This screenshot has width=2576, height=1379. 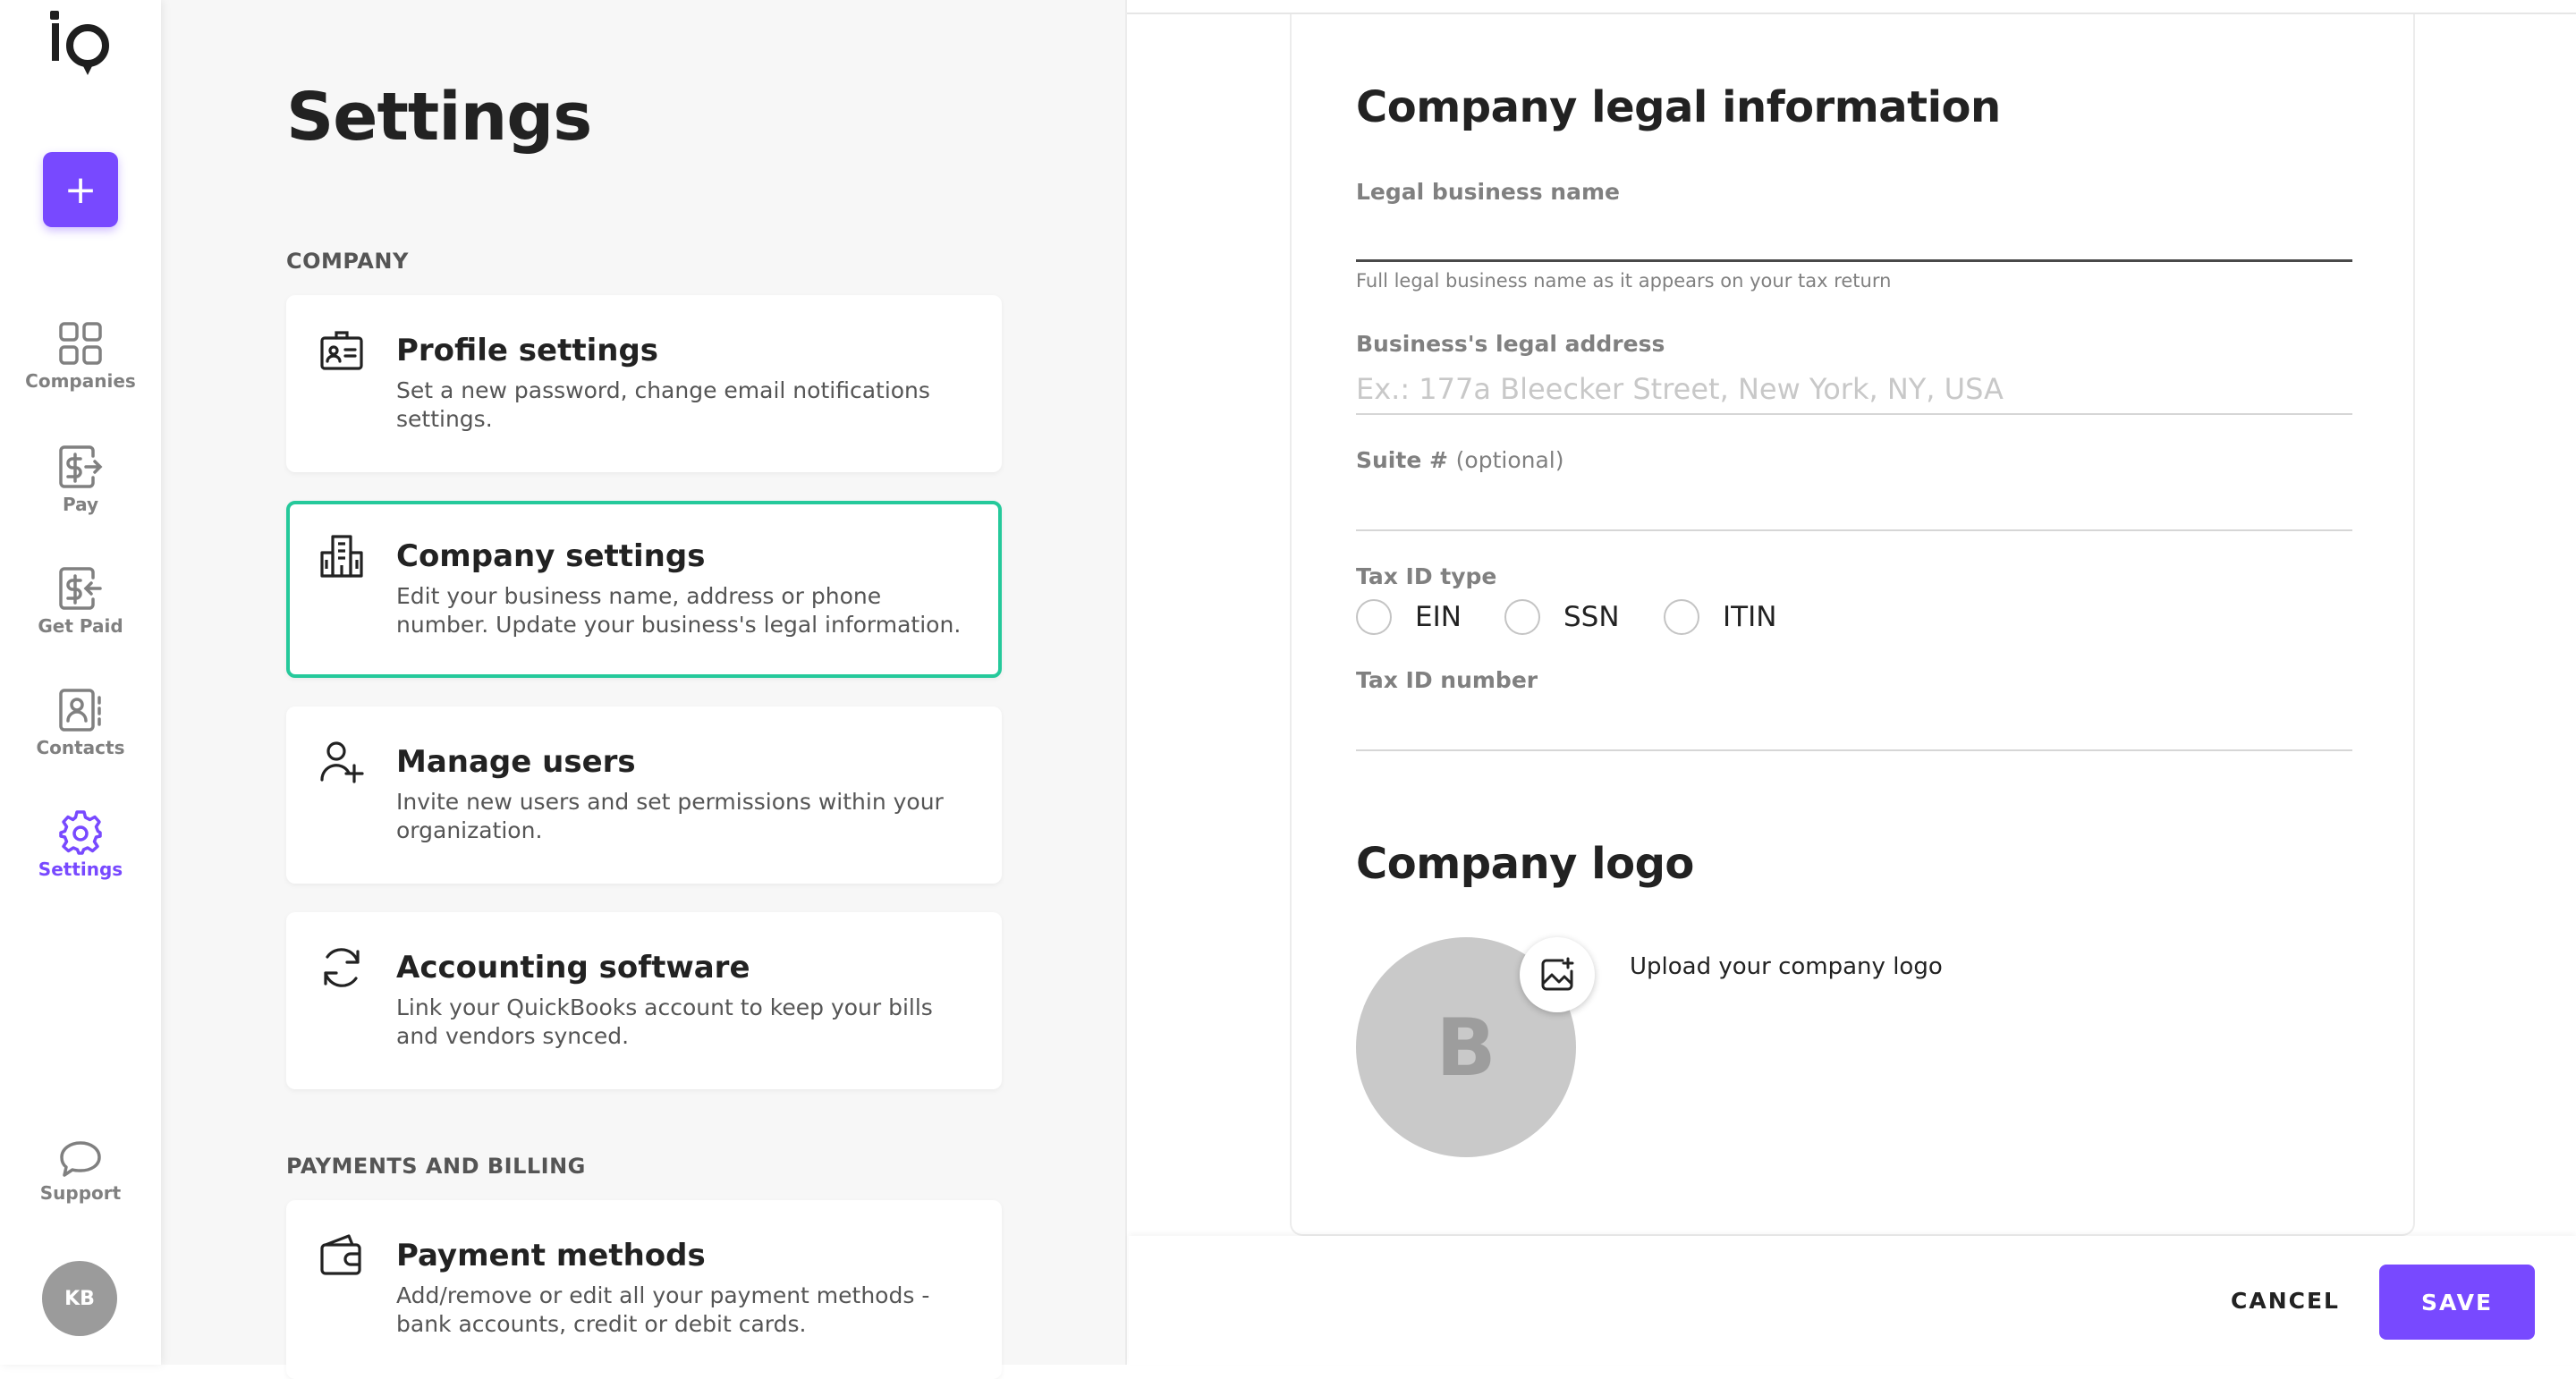 I want to click on nav-item-pay: Pay, so click(x=80, y=479).